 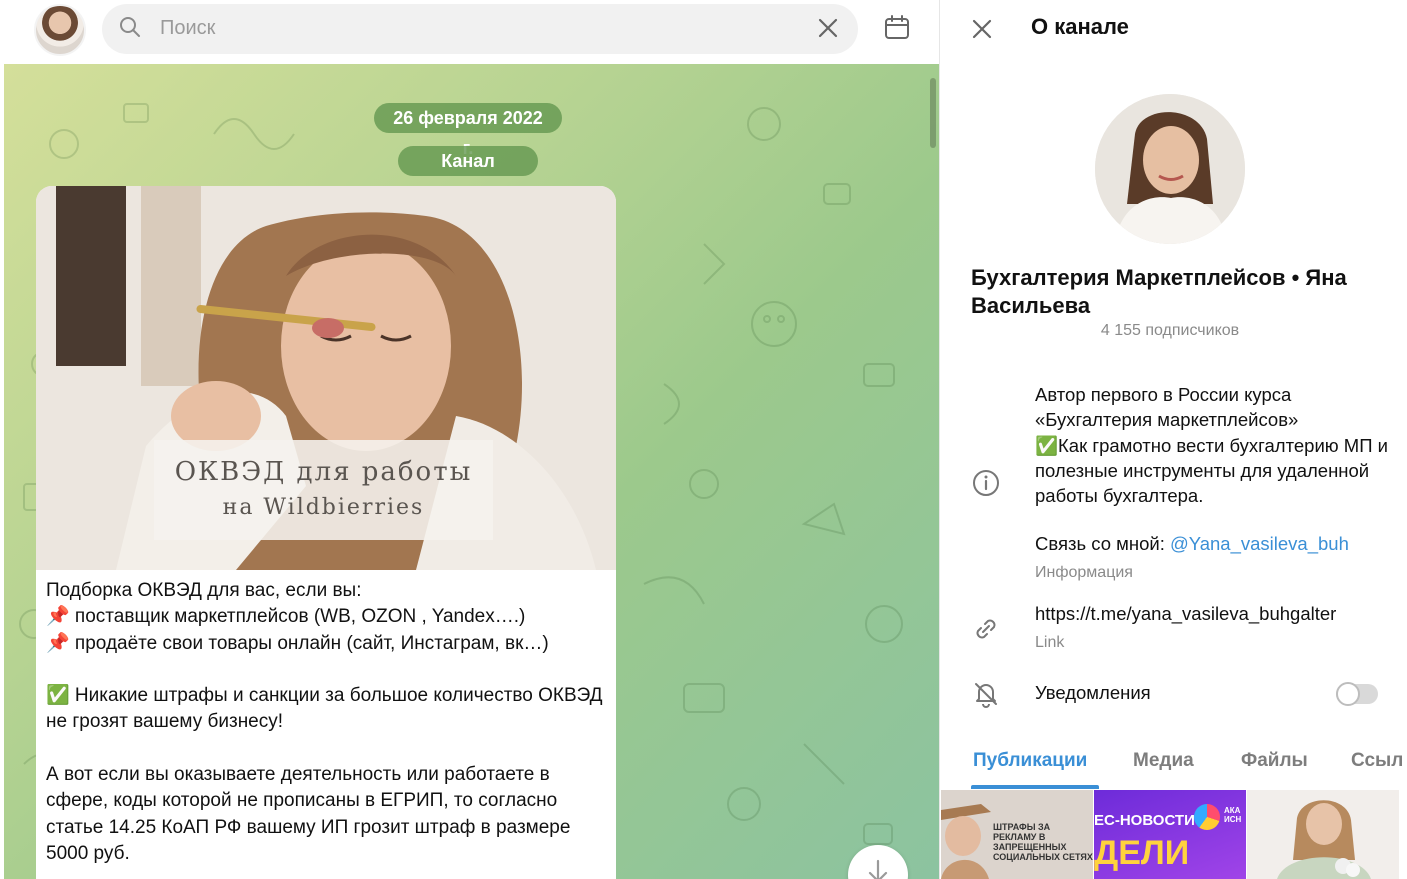 What do you see at coordinates (986, 695) in the screenshot?
I see `bell-off-icon` at bounding box center [986, 695].